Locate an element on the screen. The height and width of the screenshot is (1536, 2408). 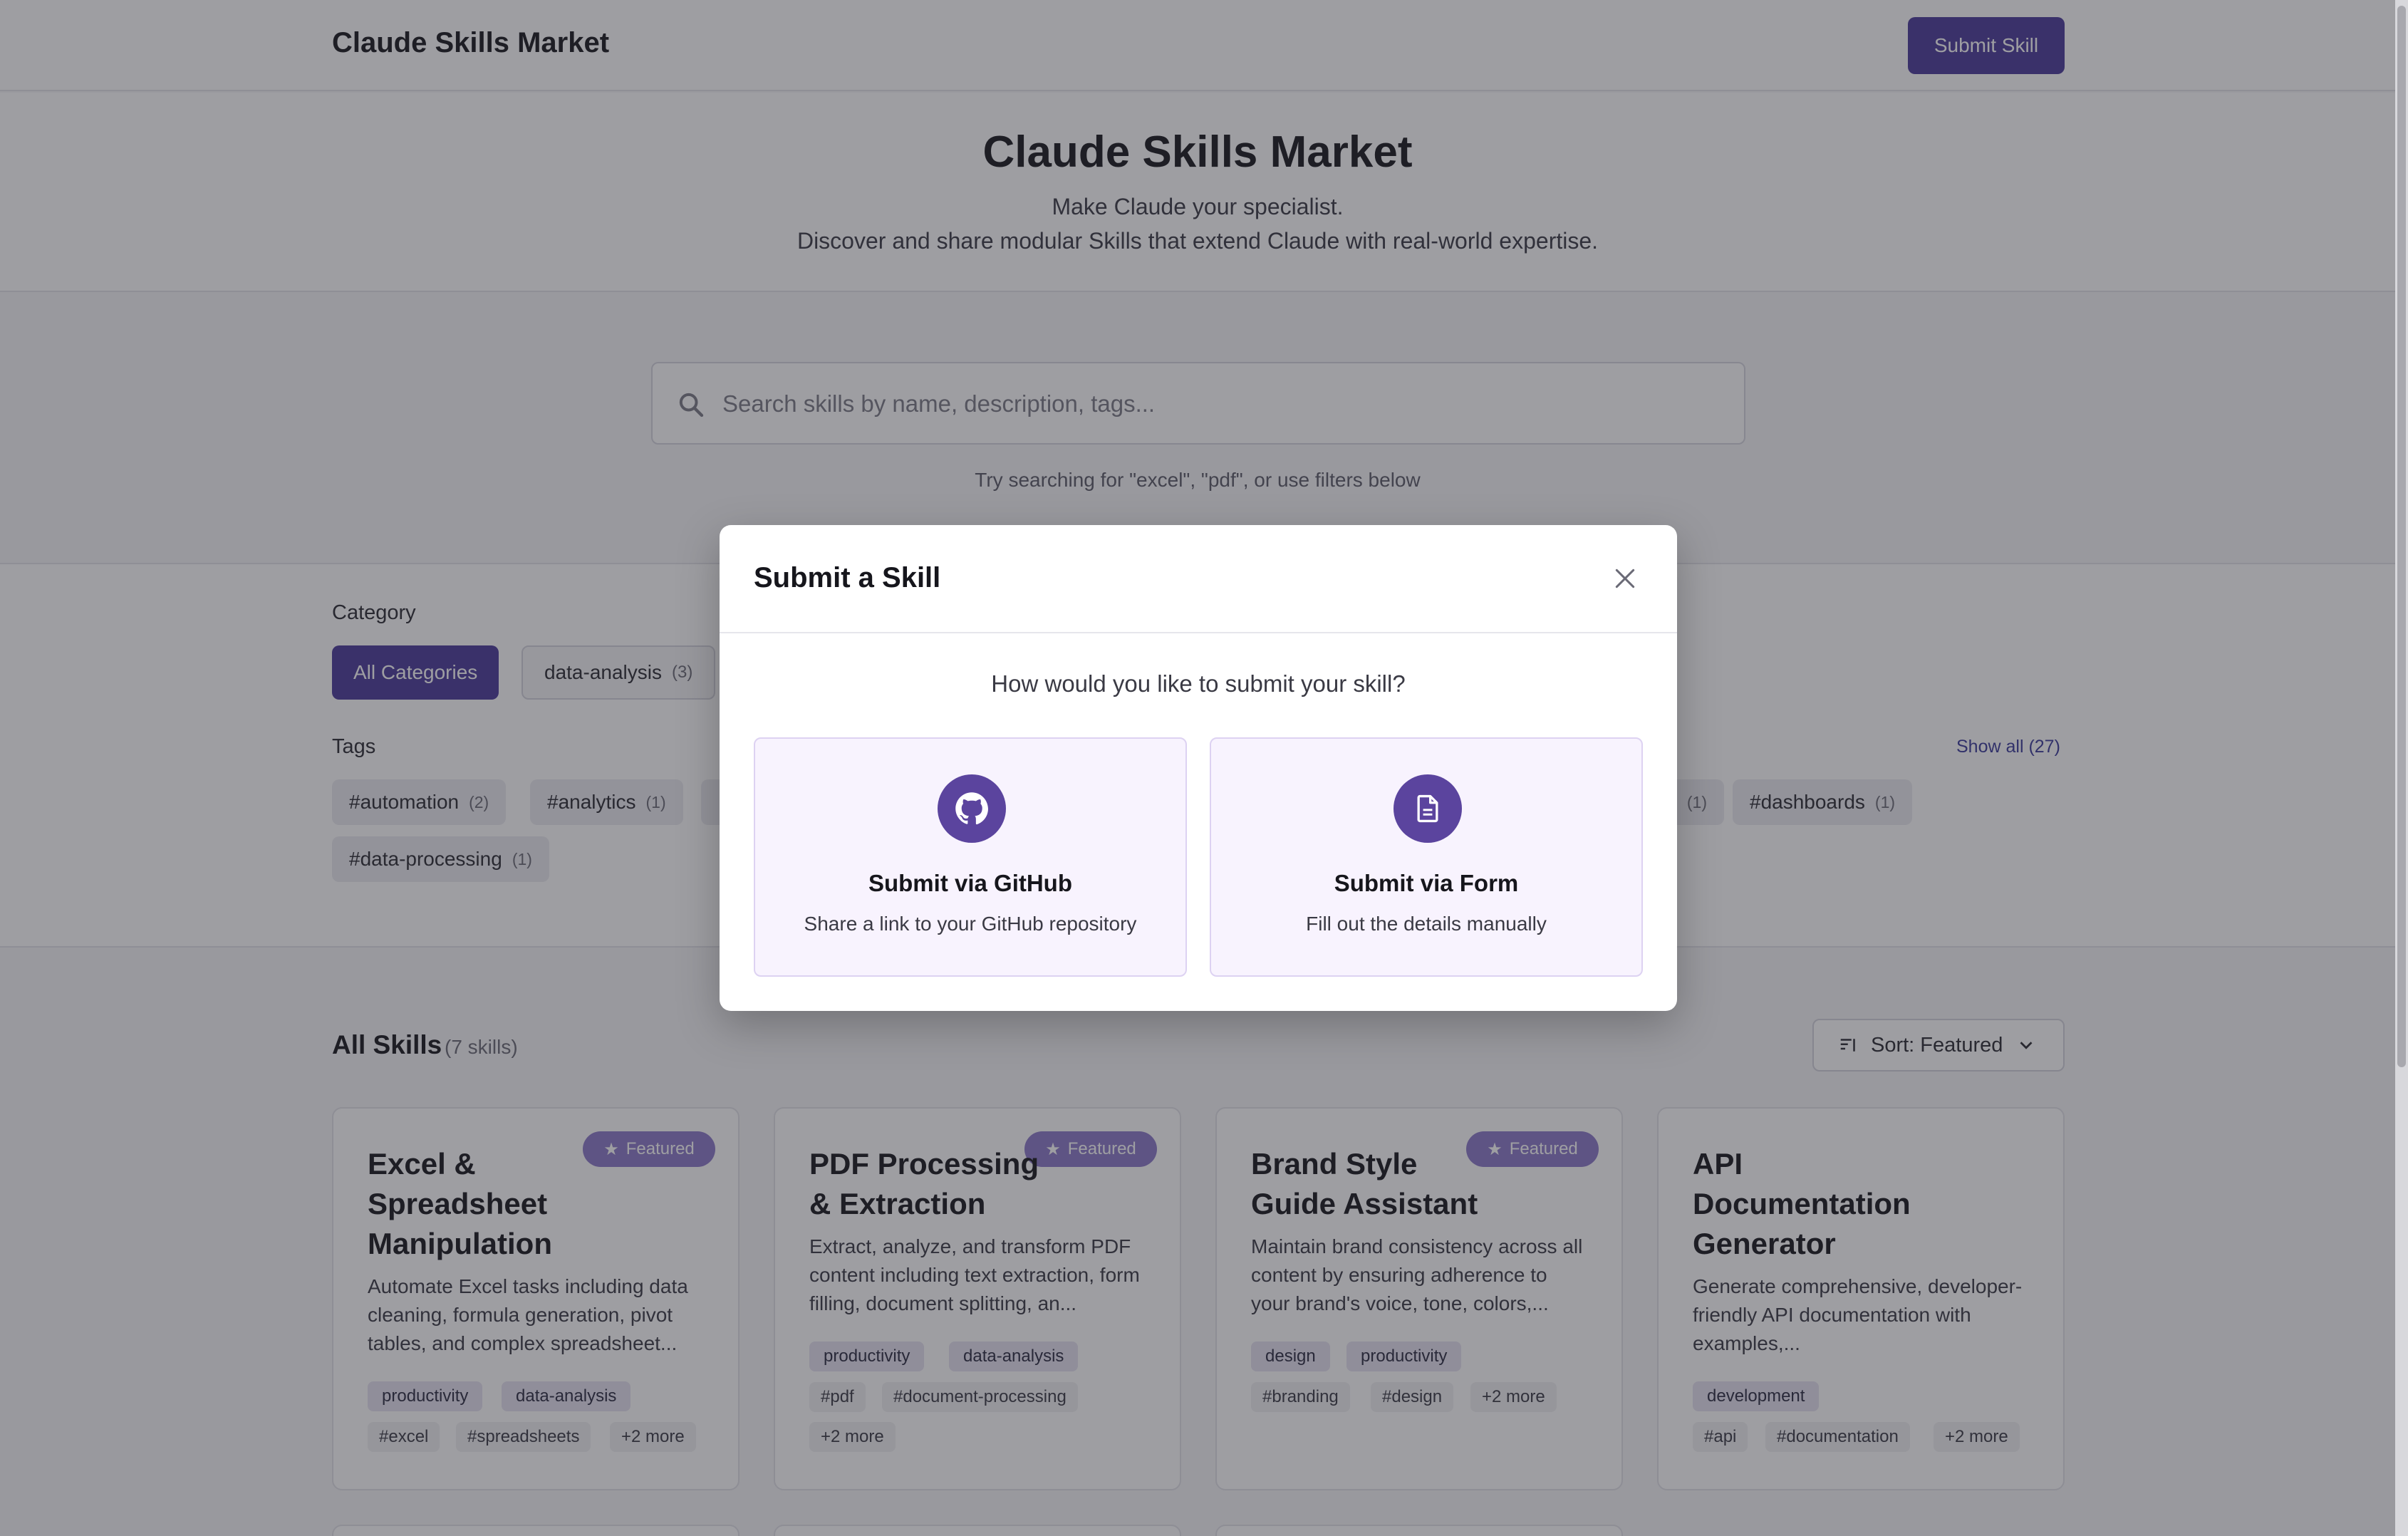
page-scrollbar is located at coordinates (2401, 768).